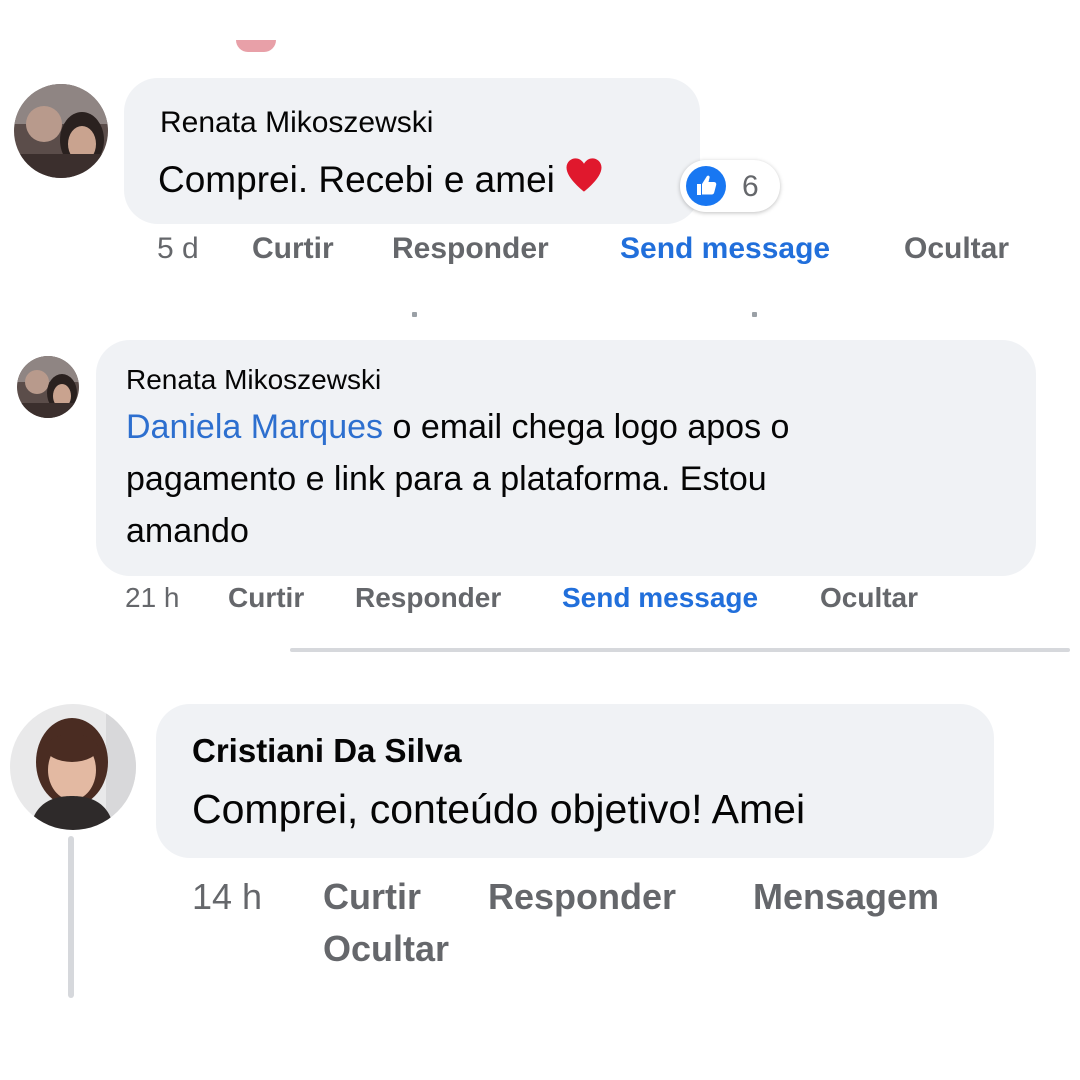  I want to click on comment-text-body: o email chega logo apos o, so click(586, 427).